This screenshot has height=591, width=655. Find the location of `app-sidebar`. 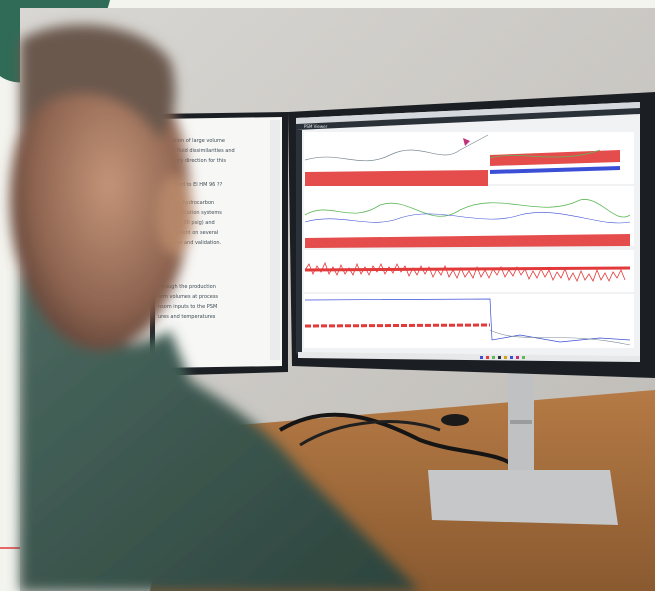

app-sidebar is located at coordinates (299, 242).